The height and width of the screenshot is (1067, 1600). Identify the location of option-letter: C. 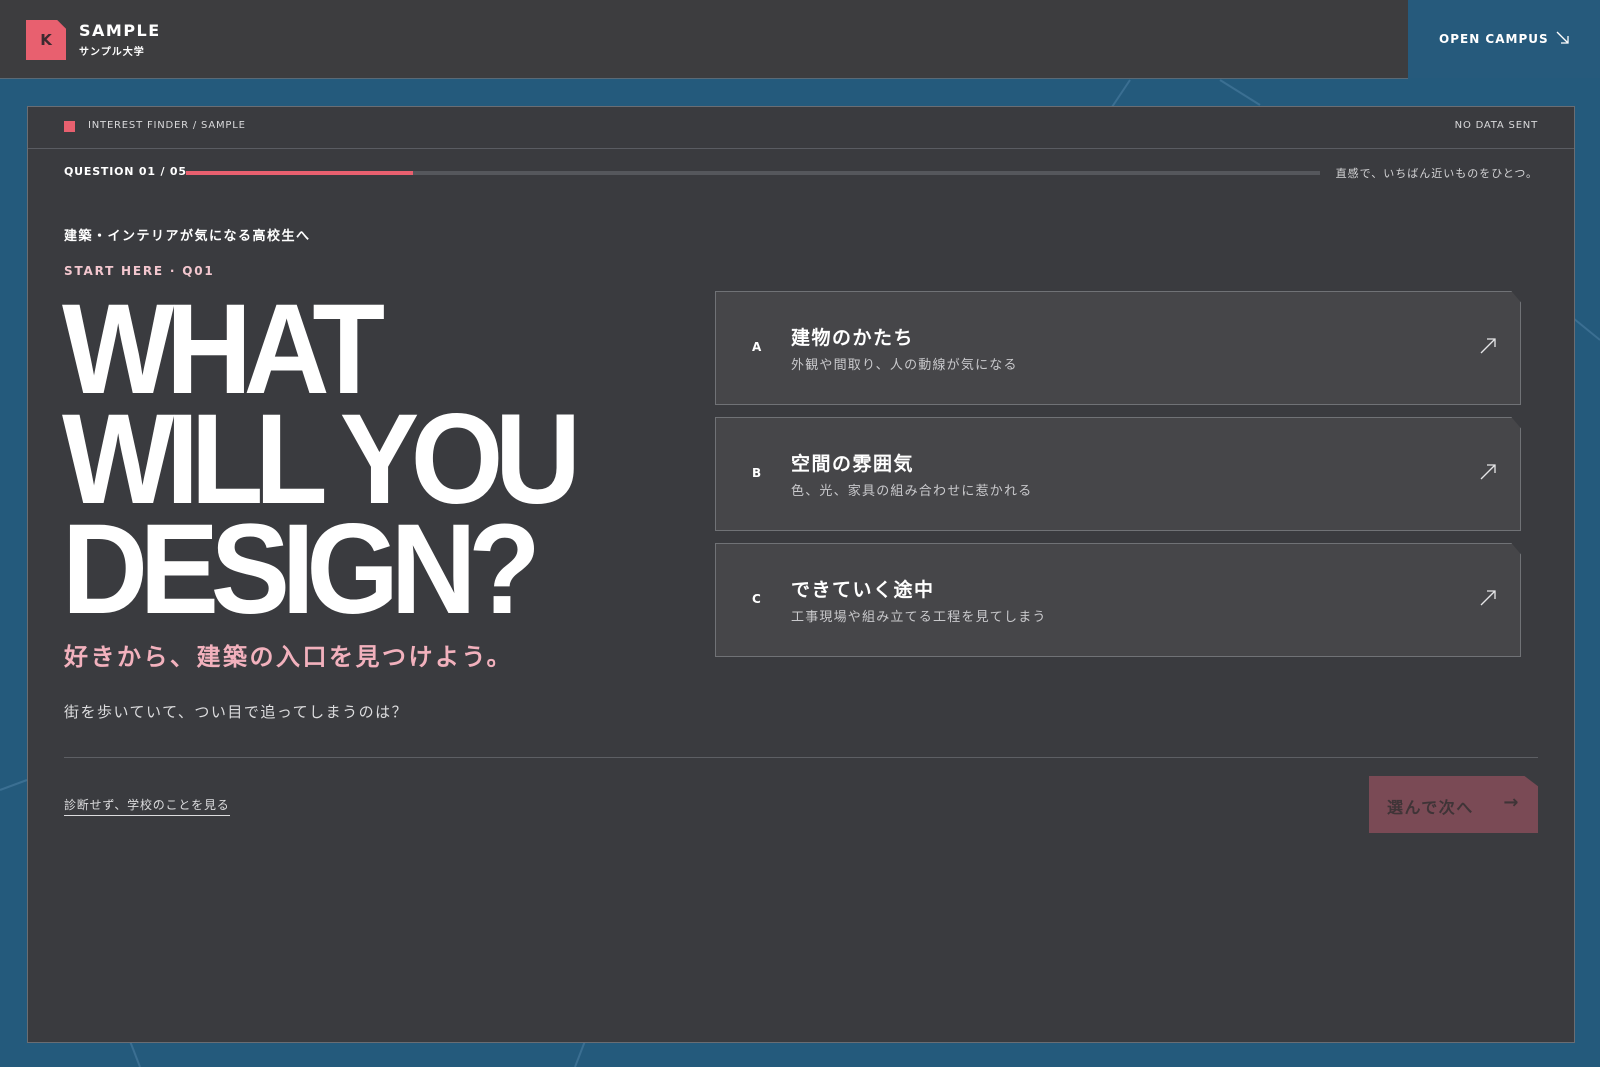
(756, 599).